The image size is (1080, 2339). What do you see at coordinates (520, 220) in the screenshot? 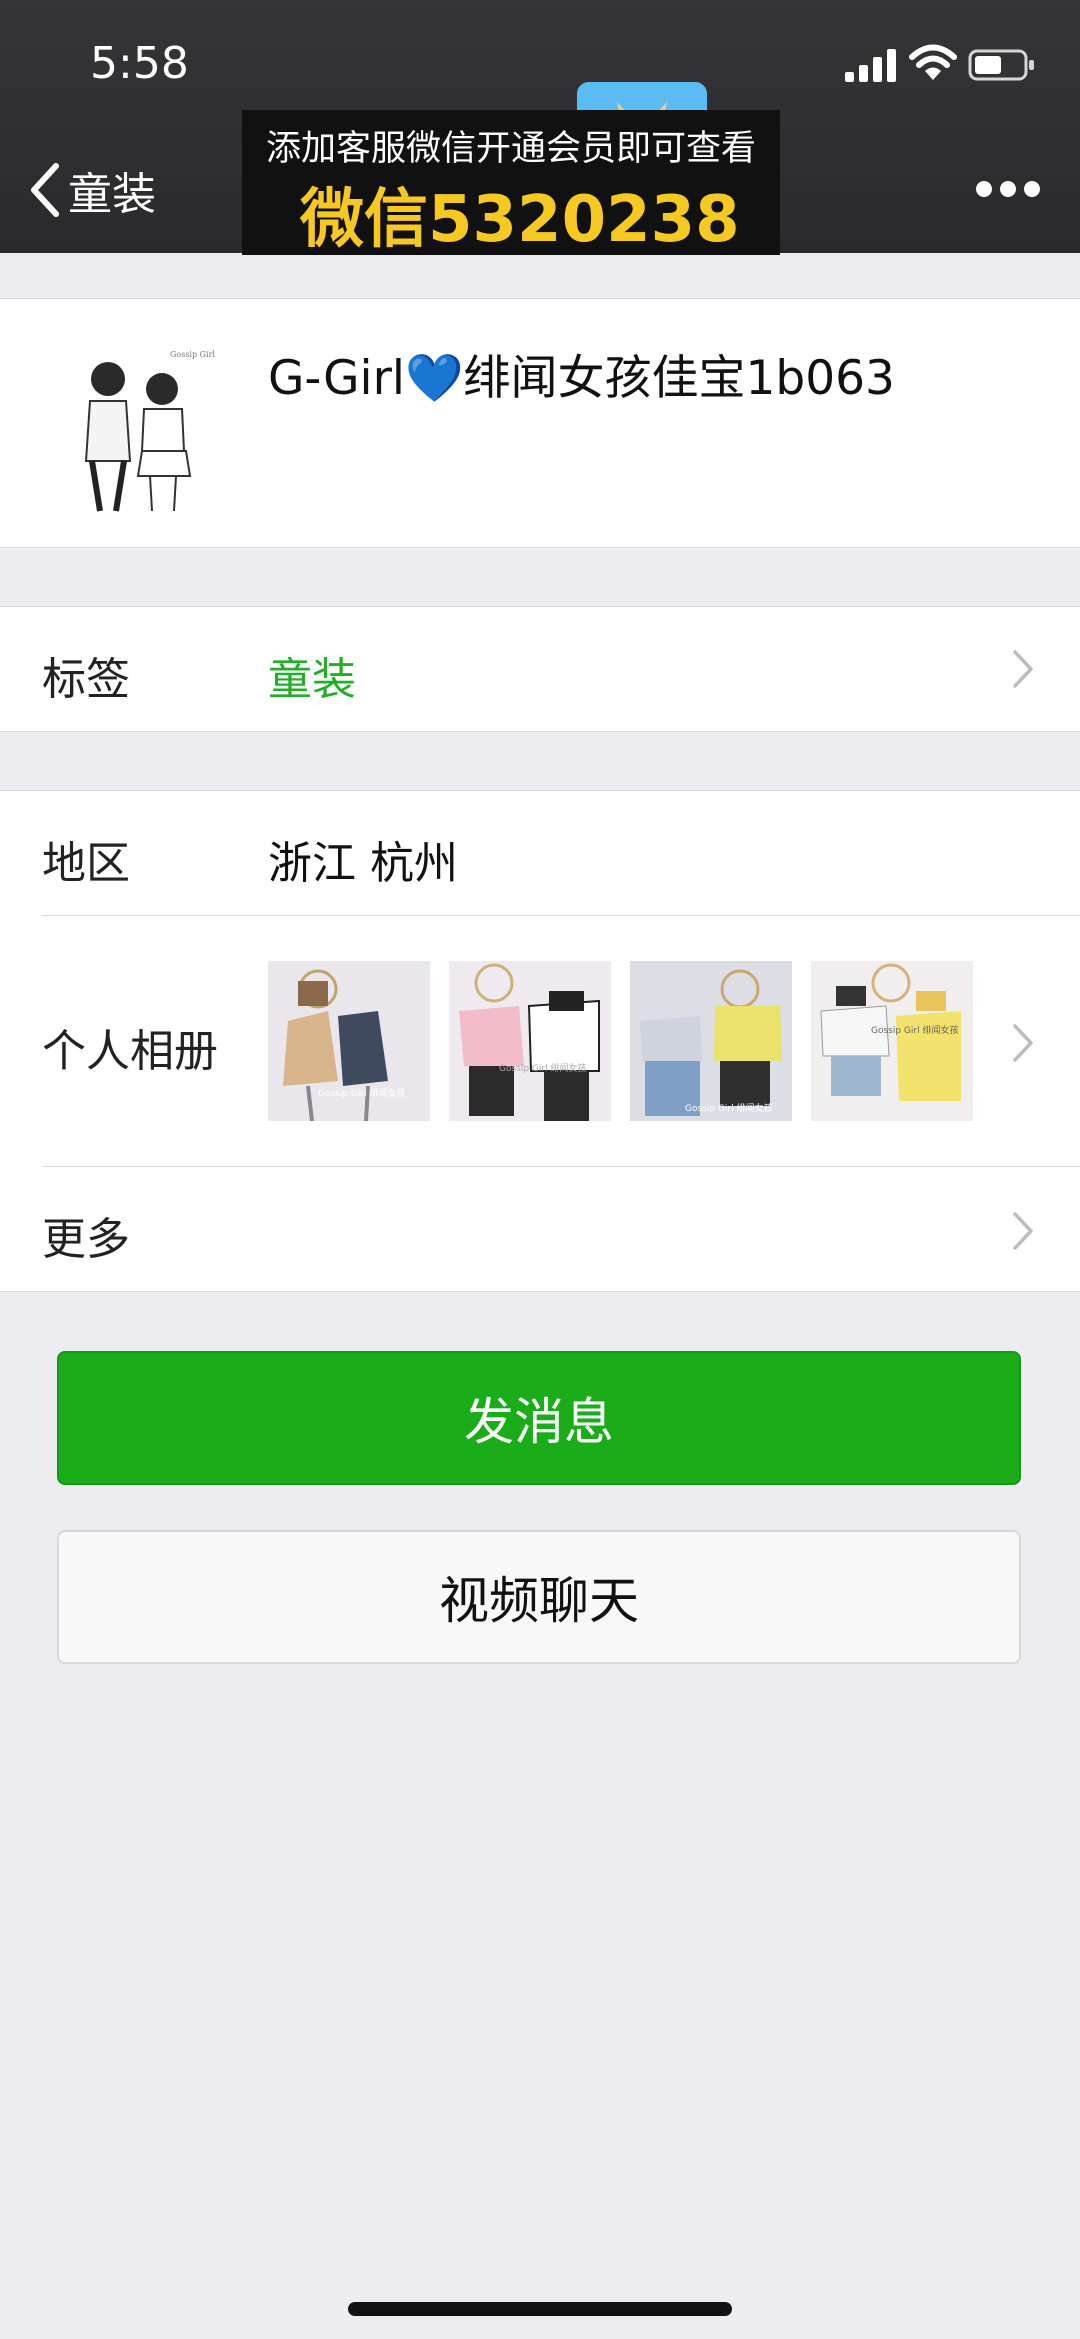
I see `promo-line2: 微信5320238` at bounding box center [520, 220].